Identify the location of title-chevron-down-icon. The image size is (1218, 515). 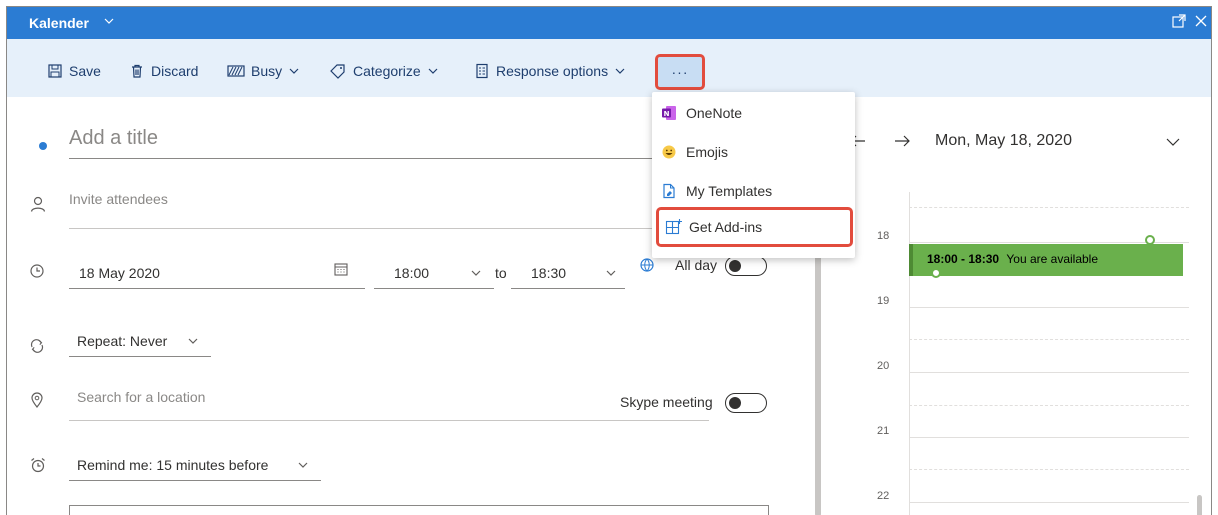
(109, 22).